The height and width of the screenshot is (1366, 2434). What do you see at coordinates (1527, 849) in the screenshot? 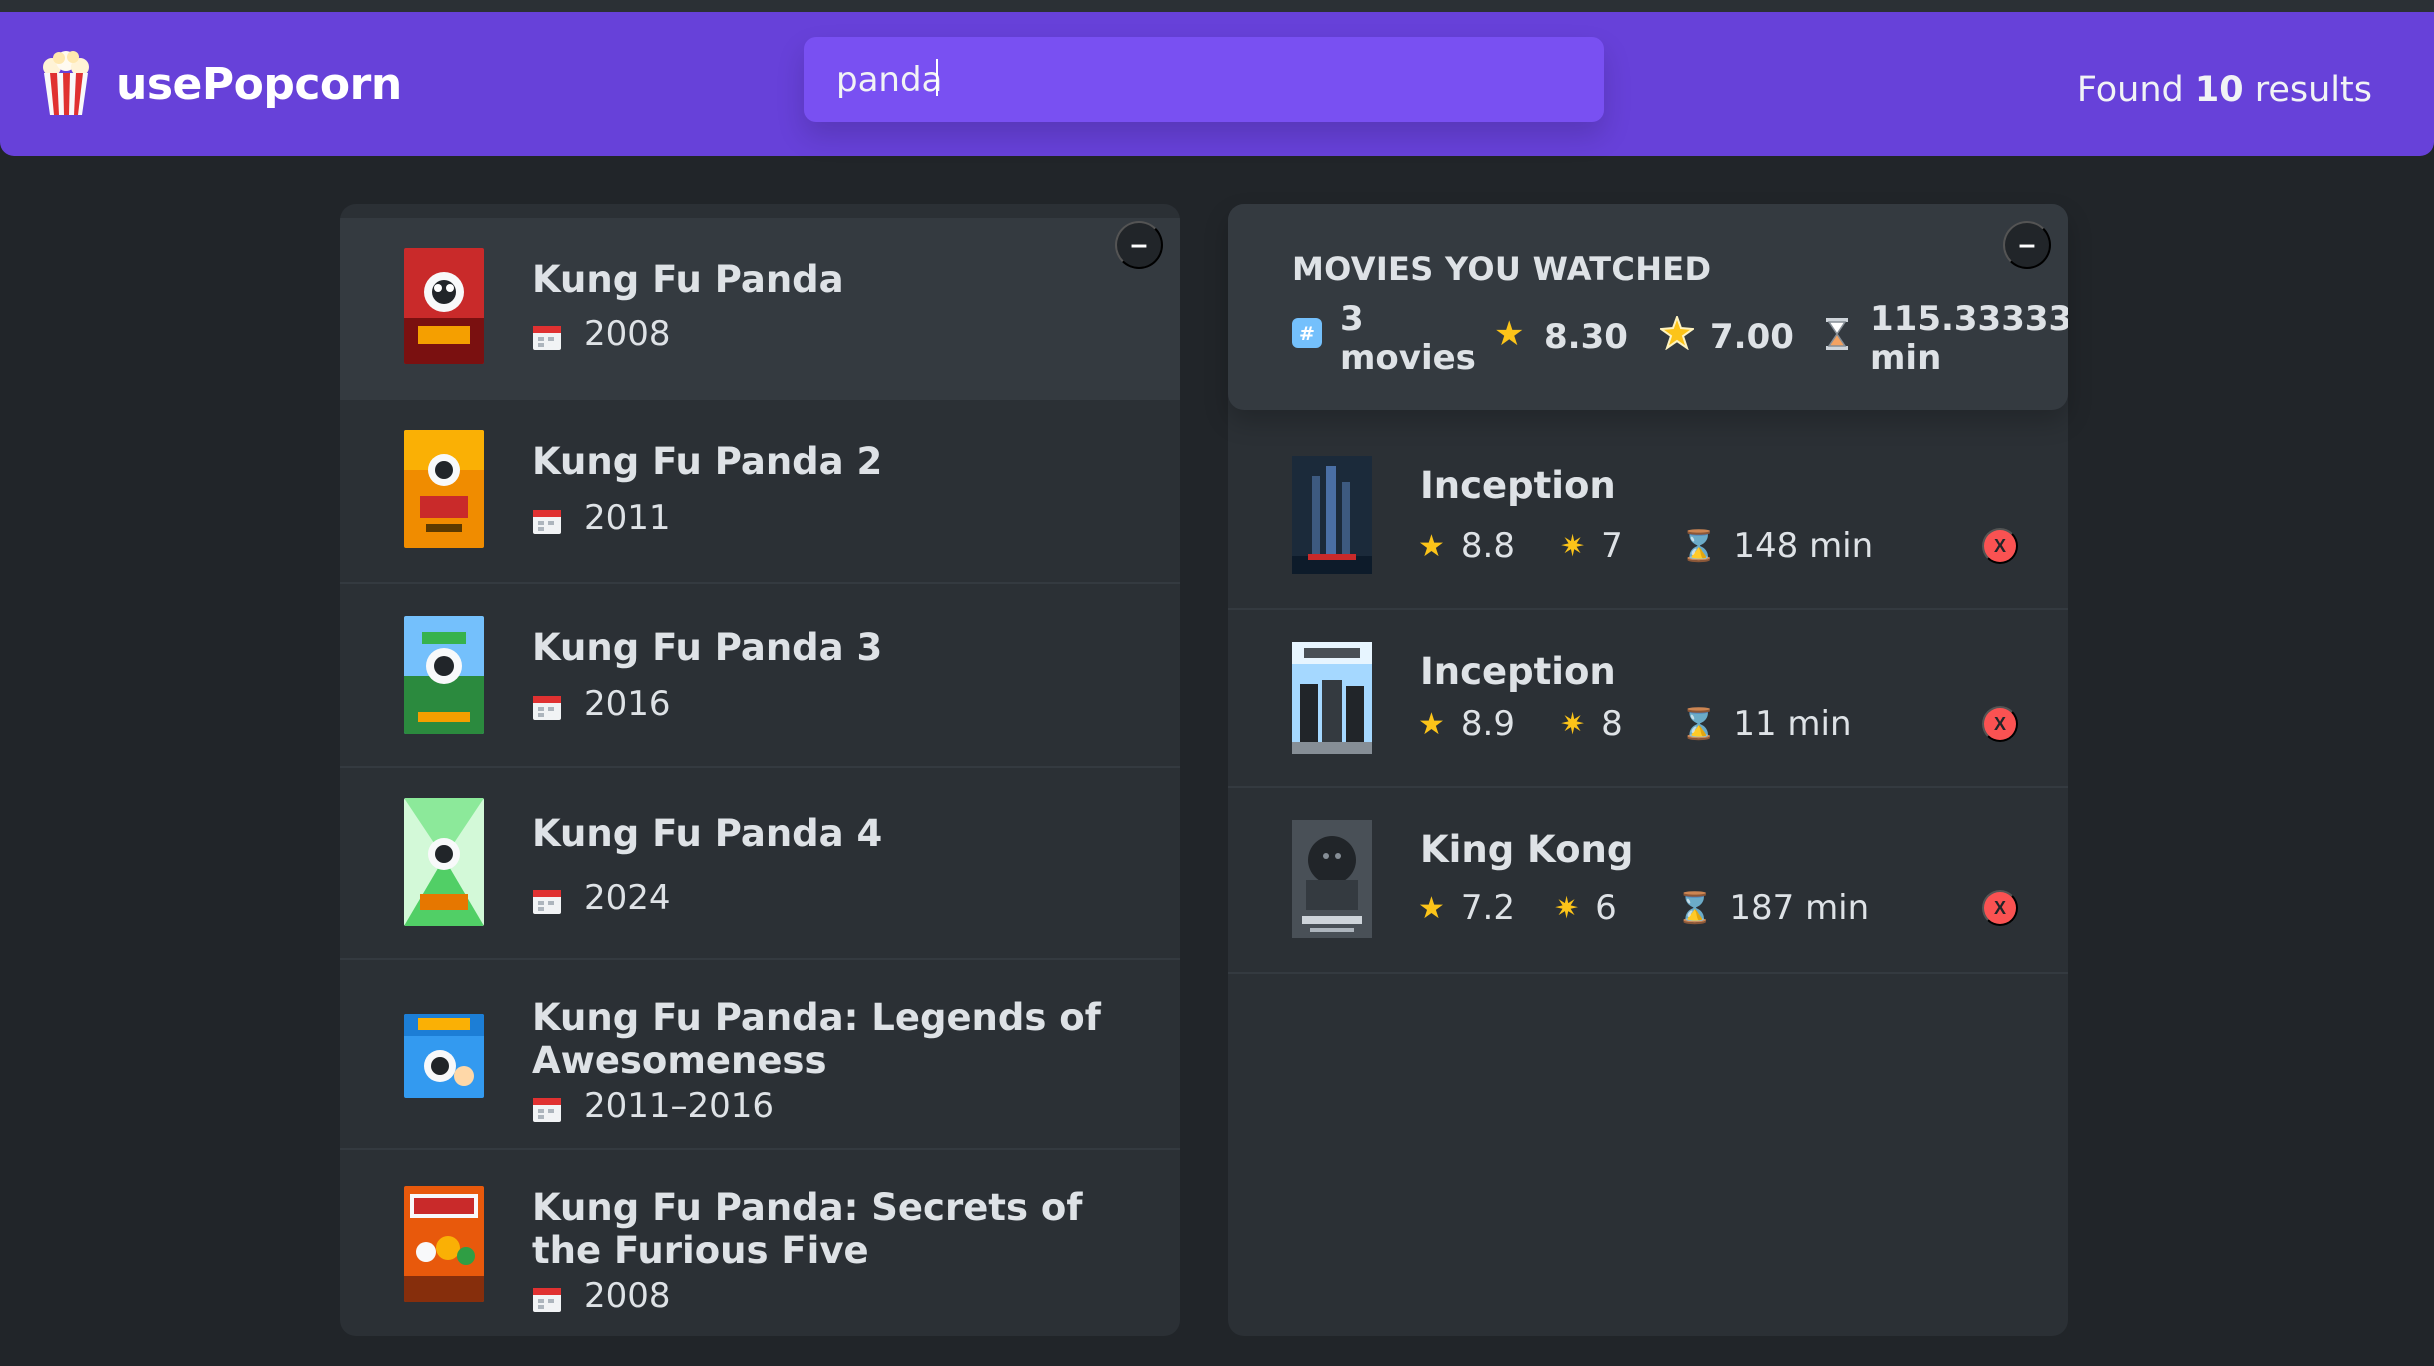
I see `movie-title: King Kong` at bounding box center [1527, 849].